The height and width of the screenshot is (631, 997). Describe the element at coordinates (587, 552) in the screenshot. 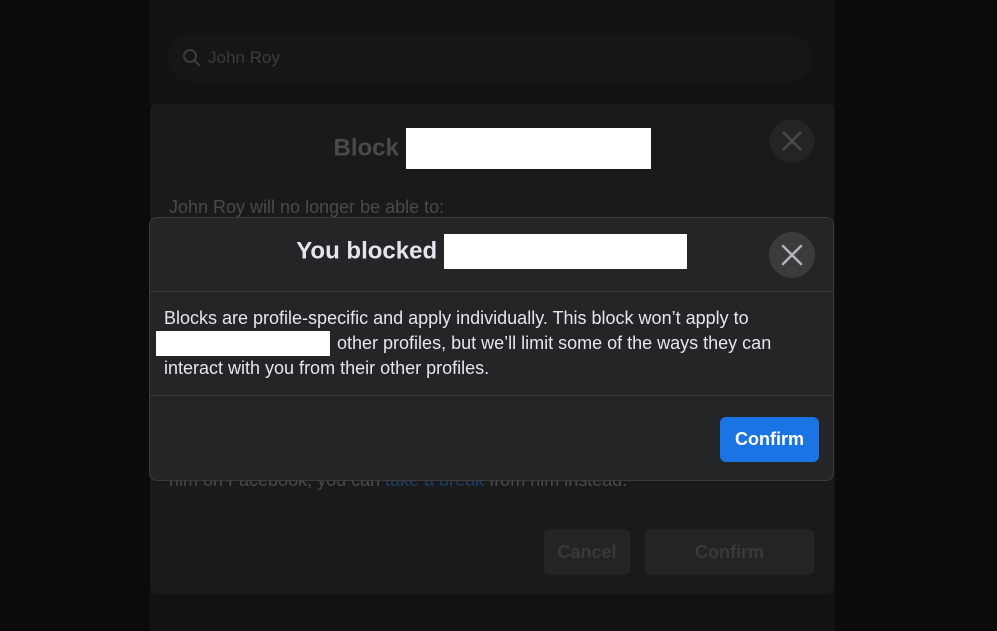

I see `block-dialog-cancel-button: Cancel` at that location.